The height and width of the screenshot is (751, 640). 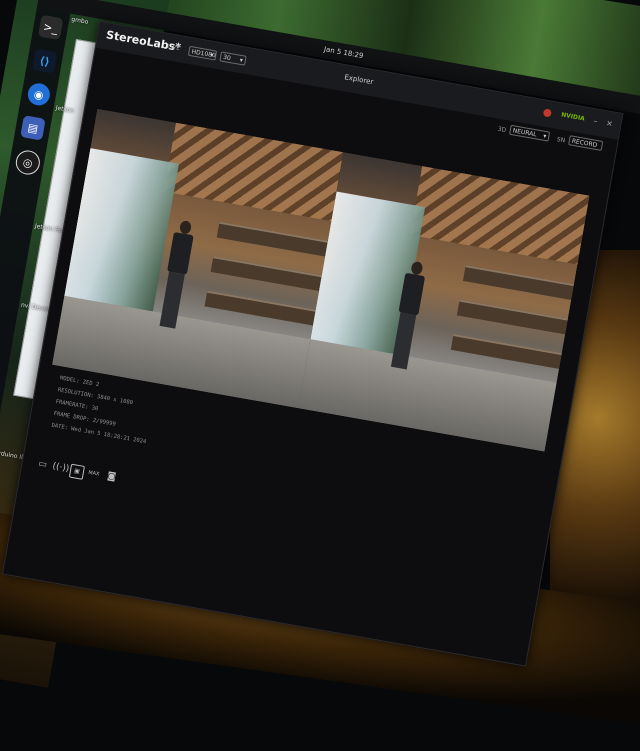 What do you see at coordinates (60, 467) in the screenshot?
I see `broadcast-icon: ((·))` at bounding box center [60, 467].